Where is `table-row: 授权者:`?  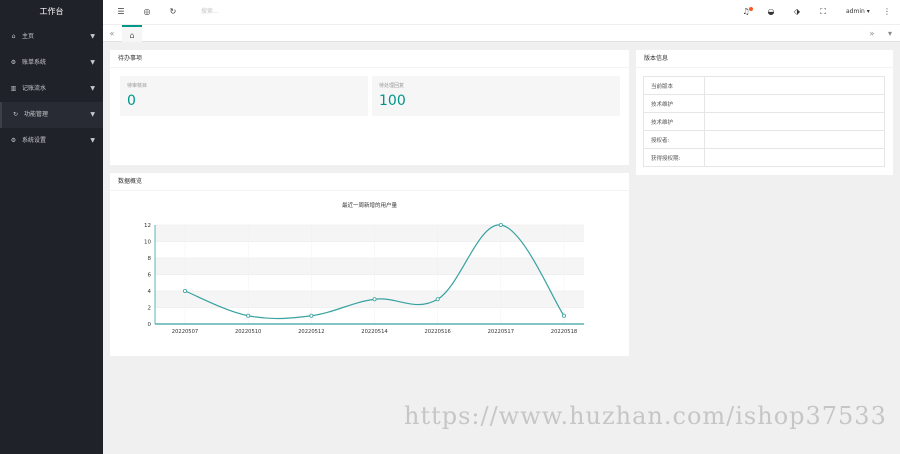
table-row: 授权者: is located at coordinates (764, 139).